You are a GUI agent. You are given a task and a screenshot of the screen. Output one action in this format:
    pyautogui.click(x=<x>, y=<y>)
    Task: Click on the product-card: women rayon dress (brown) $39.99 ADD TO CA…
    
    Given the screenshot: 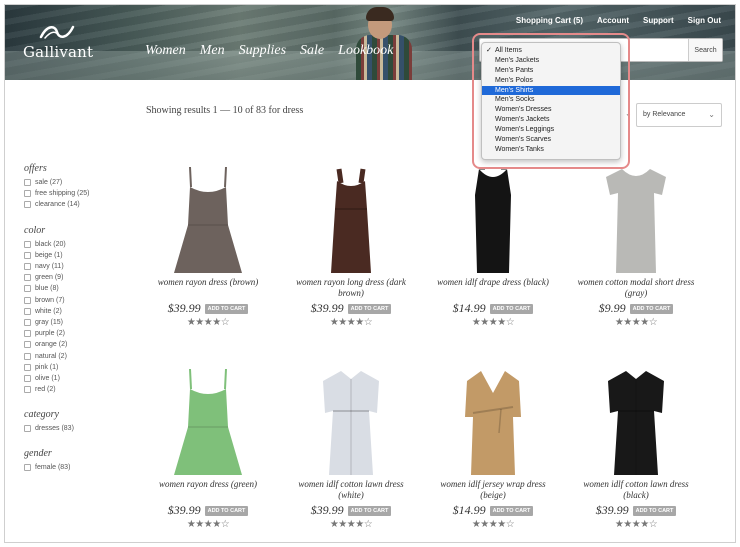 What is the action you would take?
    pyautogui.click(x=208, y=246)
    